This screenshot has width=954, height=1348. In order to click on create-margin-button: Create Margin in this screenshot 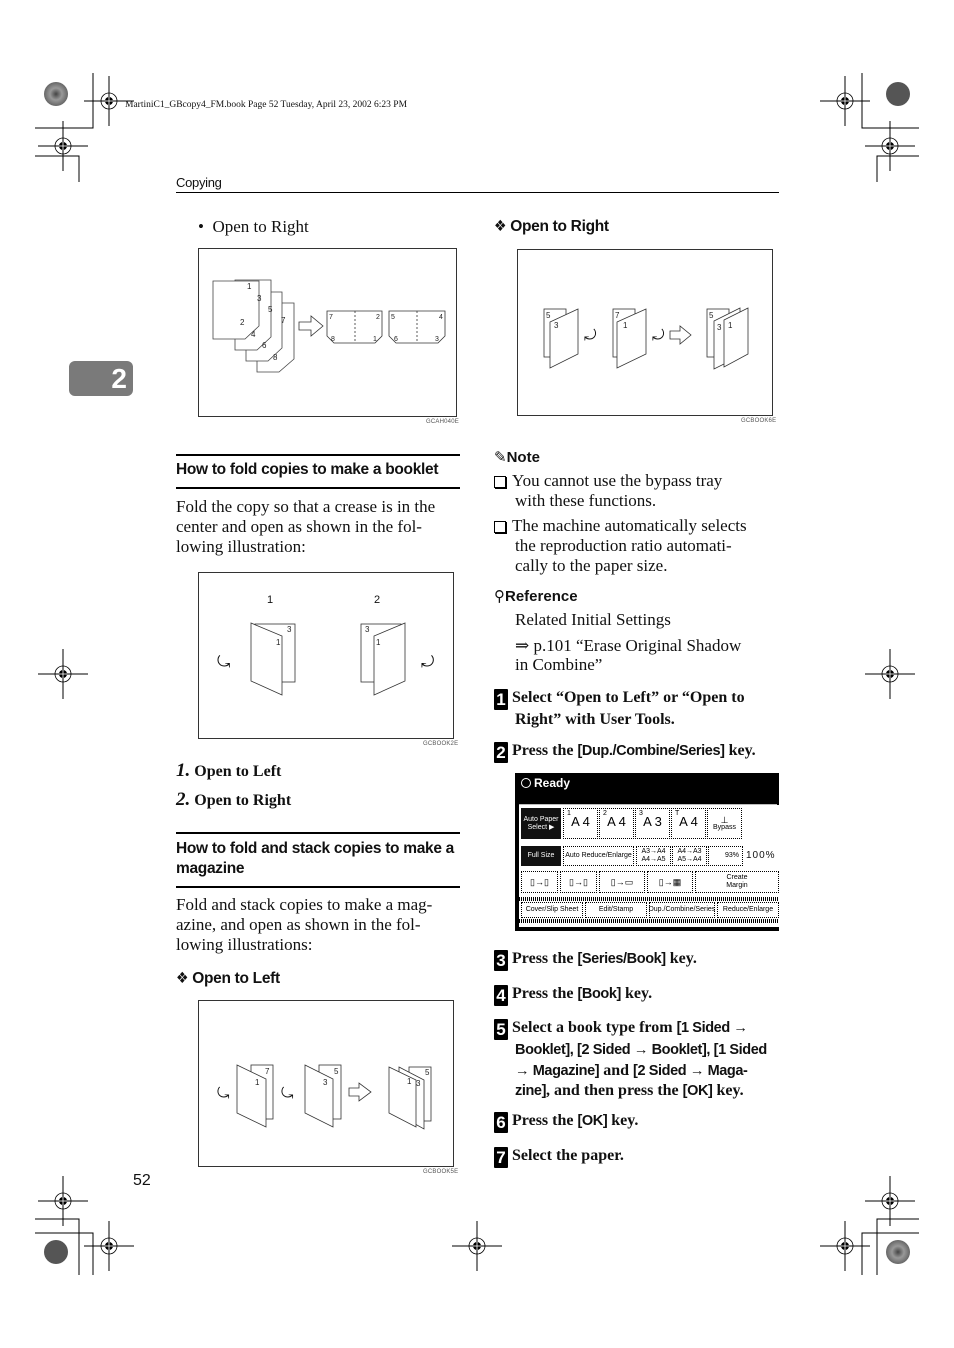, I will do `click(737, 882)`.